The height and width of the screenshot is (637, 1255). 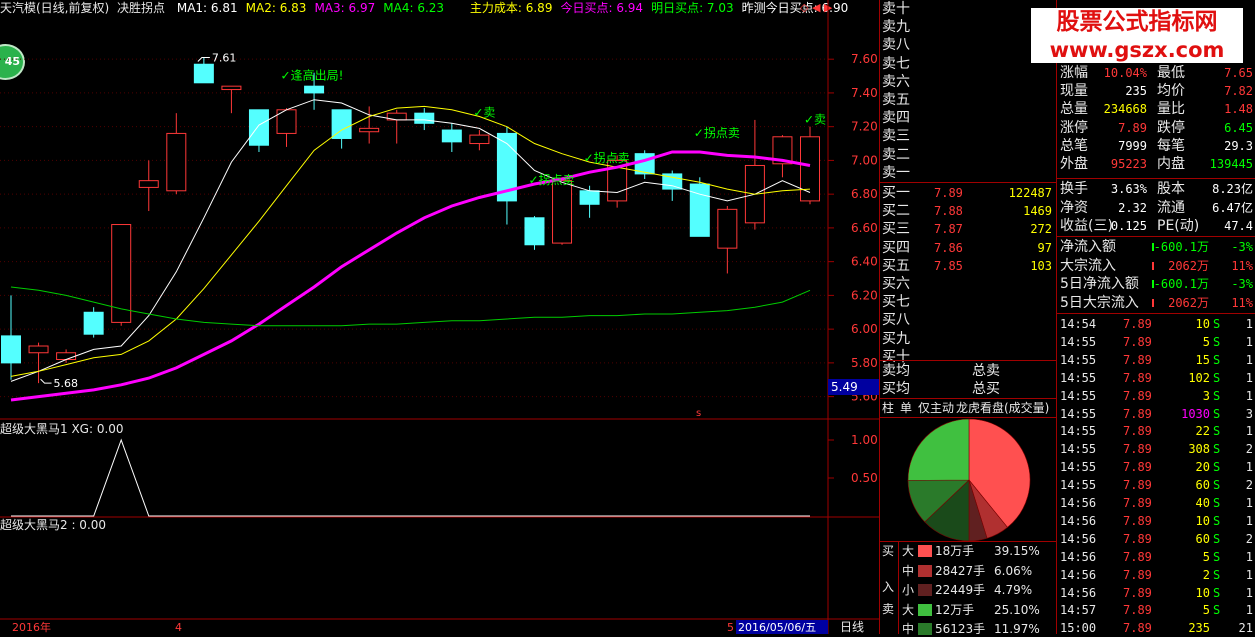 I want to click on quote-value: 10.04%, so click(x=1125, y=73).